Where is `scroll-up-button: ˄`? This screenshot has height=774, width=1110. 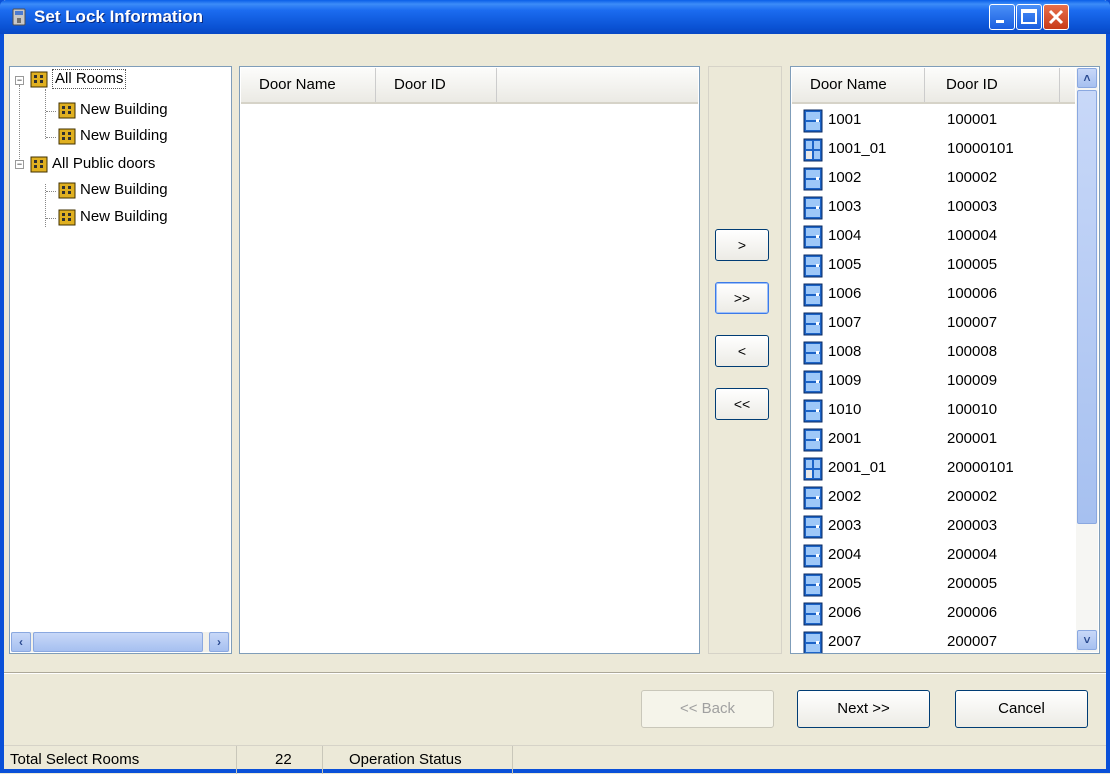 scroll-up-button: ˄ is located at coordinates (1087, 78).